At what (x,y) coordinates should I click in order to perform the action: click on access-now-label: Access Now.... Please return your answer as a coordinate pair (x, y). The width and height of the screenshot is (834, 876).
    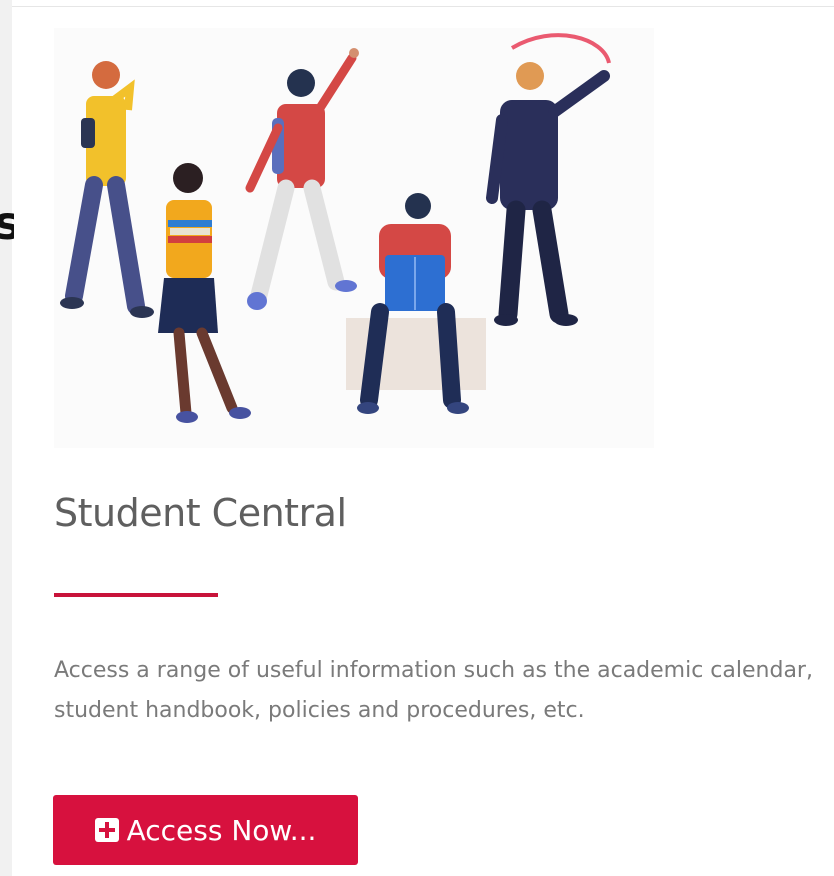
    Looking at the image, I should click on (221, 830).